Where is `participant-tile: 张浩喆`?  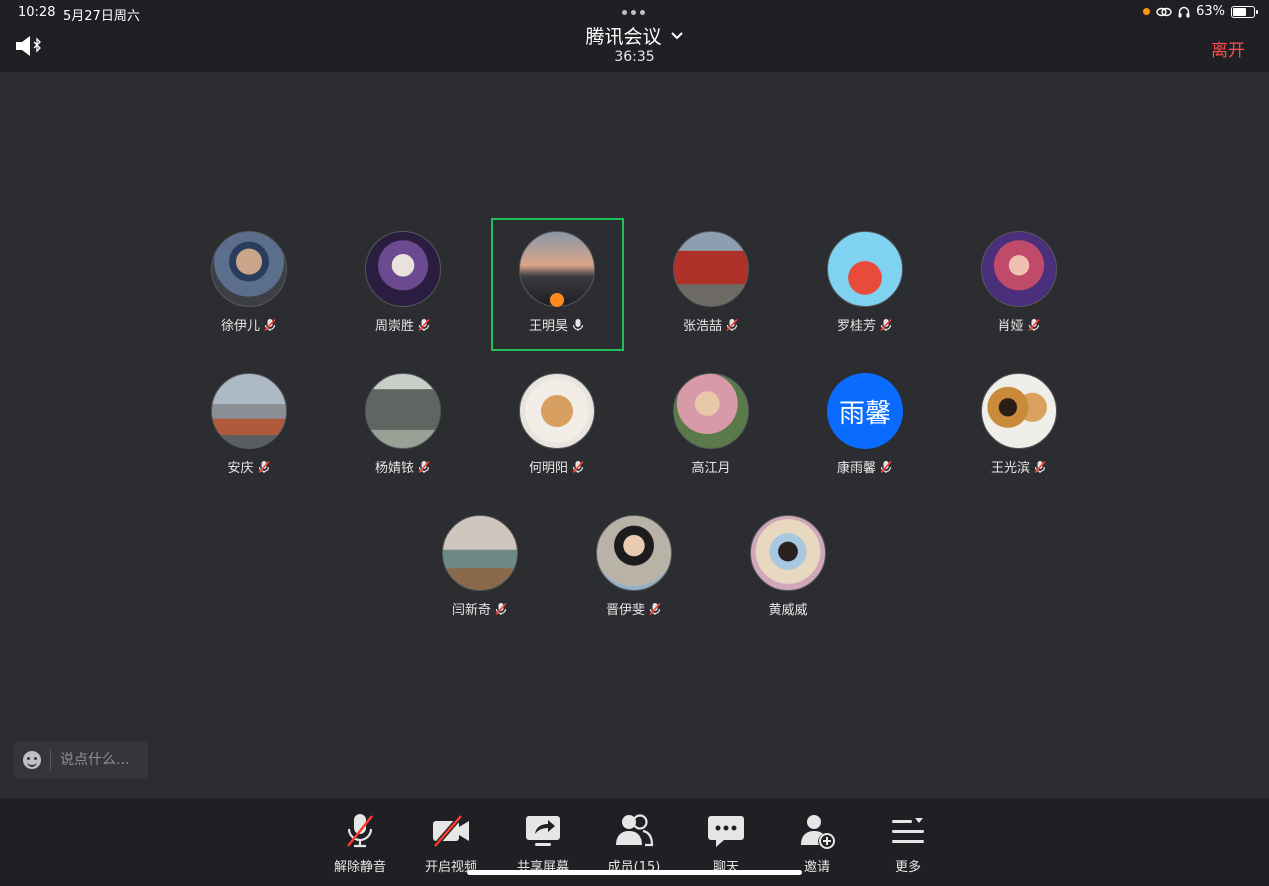
participant-tile: 张浩喆 is located at coordinates (711, 282).